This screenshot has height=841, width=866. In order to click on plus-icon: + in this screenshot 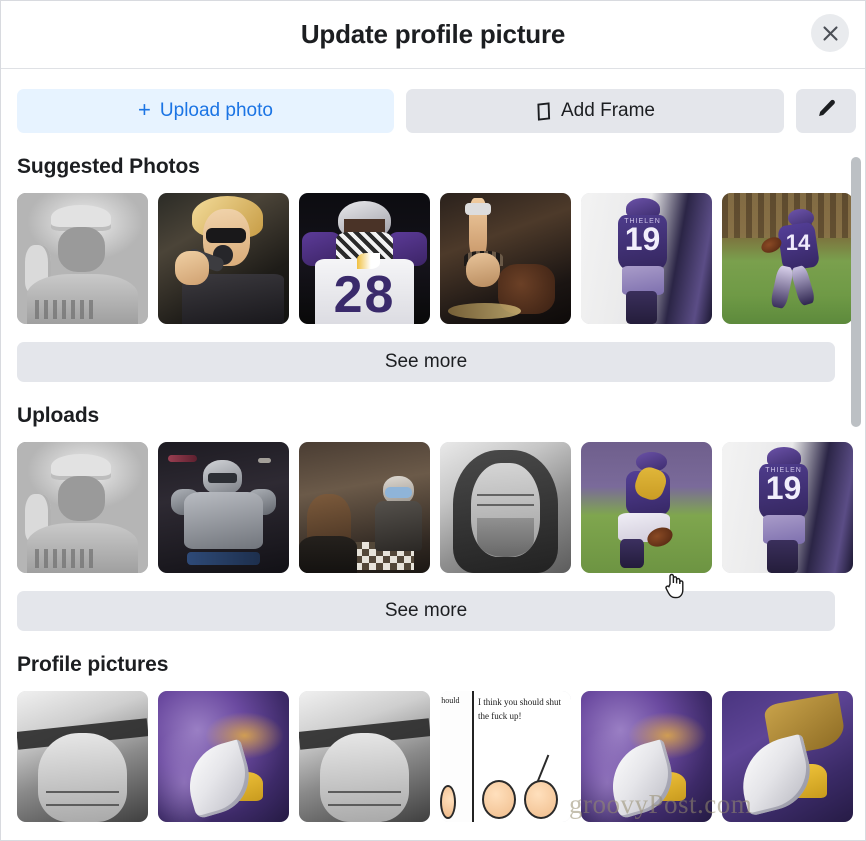, I will do `click(144, 109)`.